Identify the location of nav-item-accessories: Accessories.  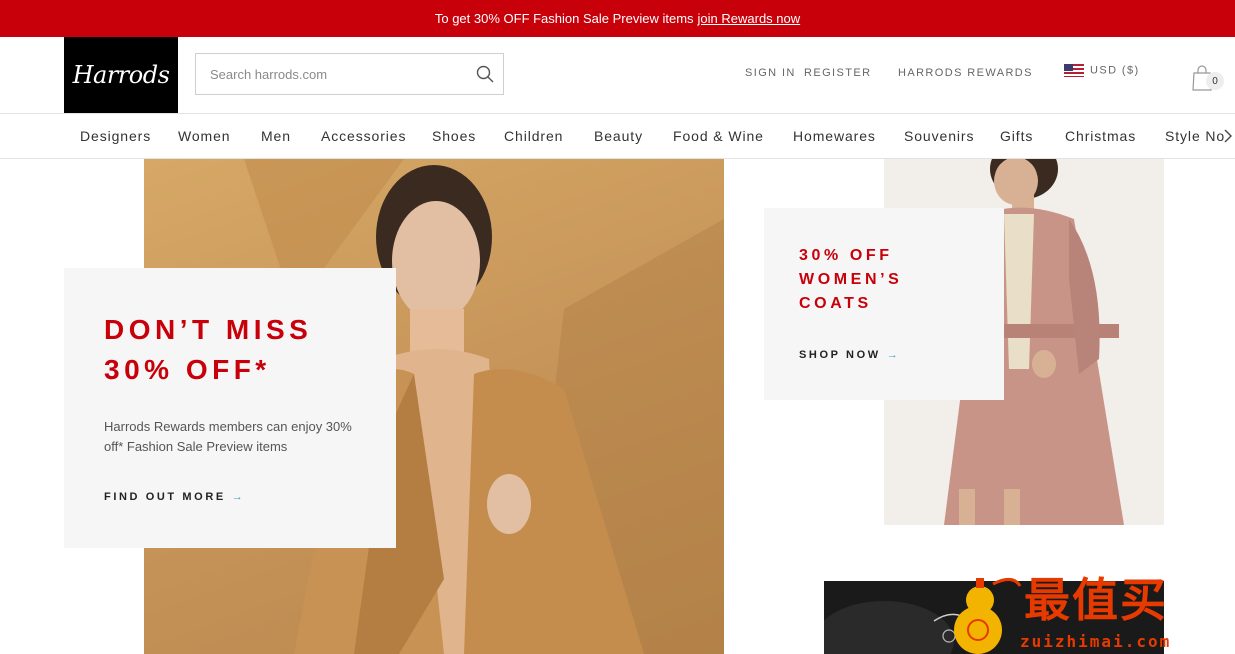
(363, 136).